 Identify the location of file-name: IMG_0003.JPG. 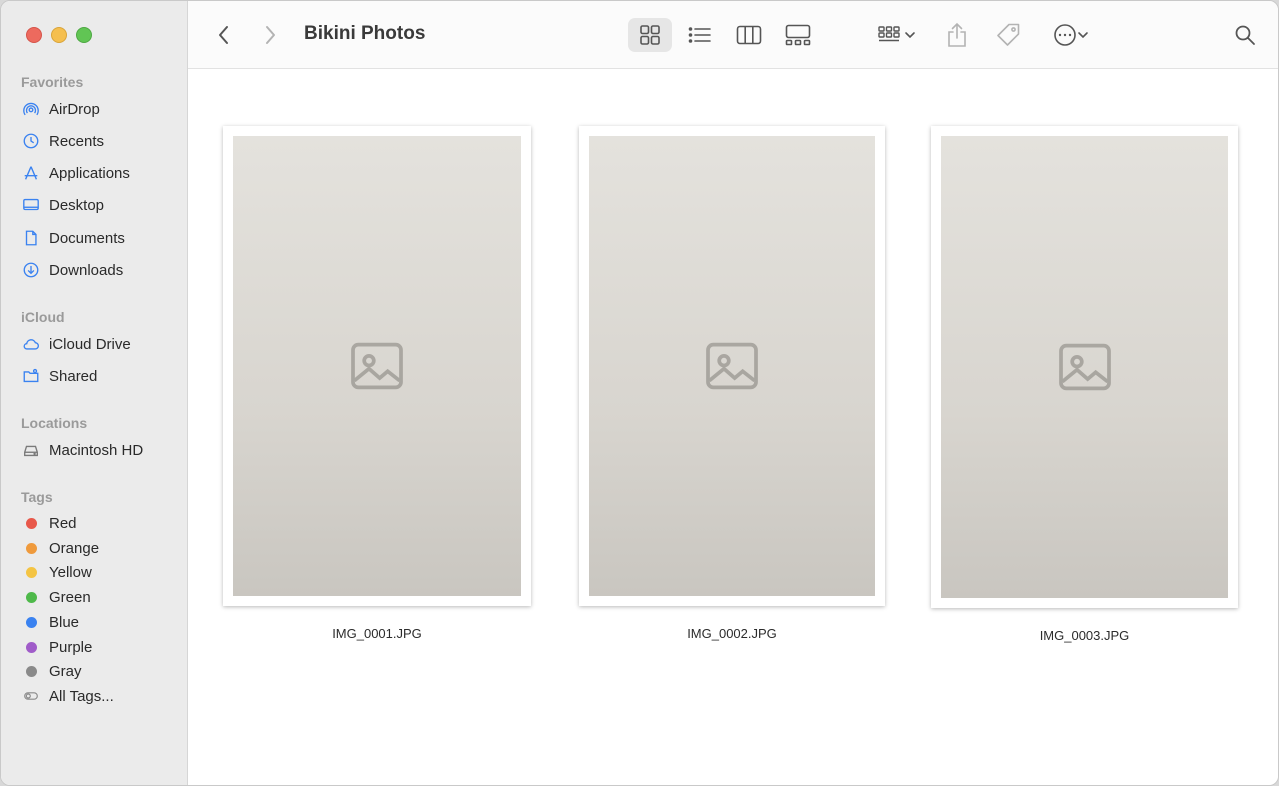
(1084, 635).